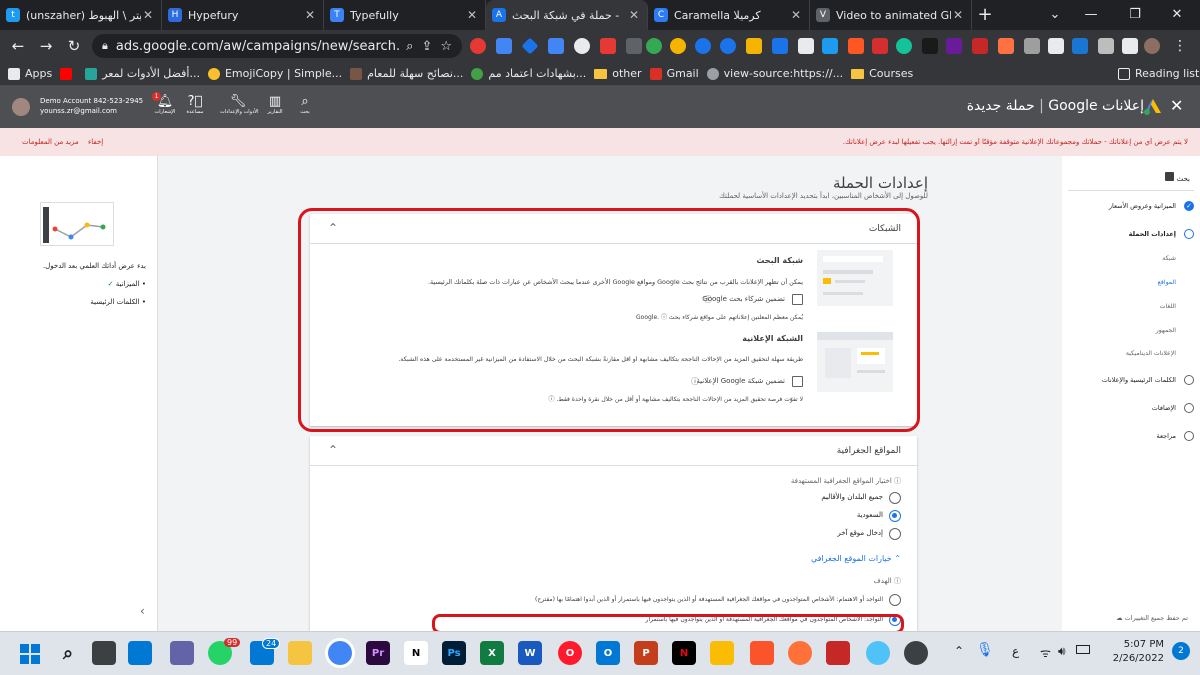  I want to click on minimize-button: —, so click(1091, 15).